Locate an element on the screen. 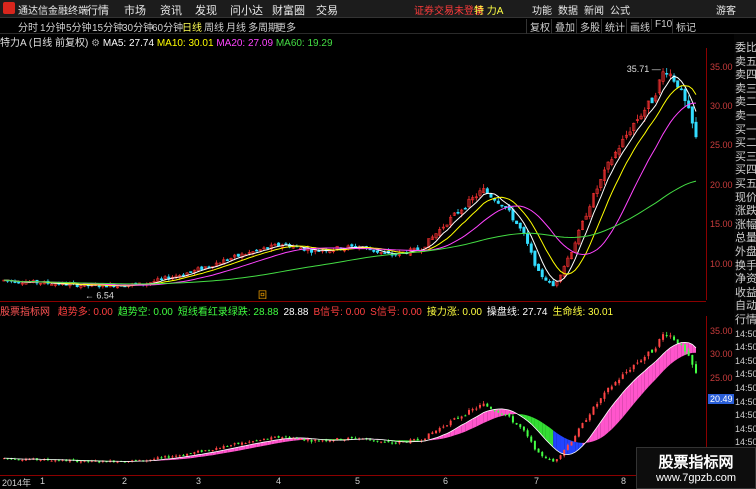 This screenshot has width=756, height=489. menu-item-ask: 问小达 is located at coordinates (246, 10).